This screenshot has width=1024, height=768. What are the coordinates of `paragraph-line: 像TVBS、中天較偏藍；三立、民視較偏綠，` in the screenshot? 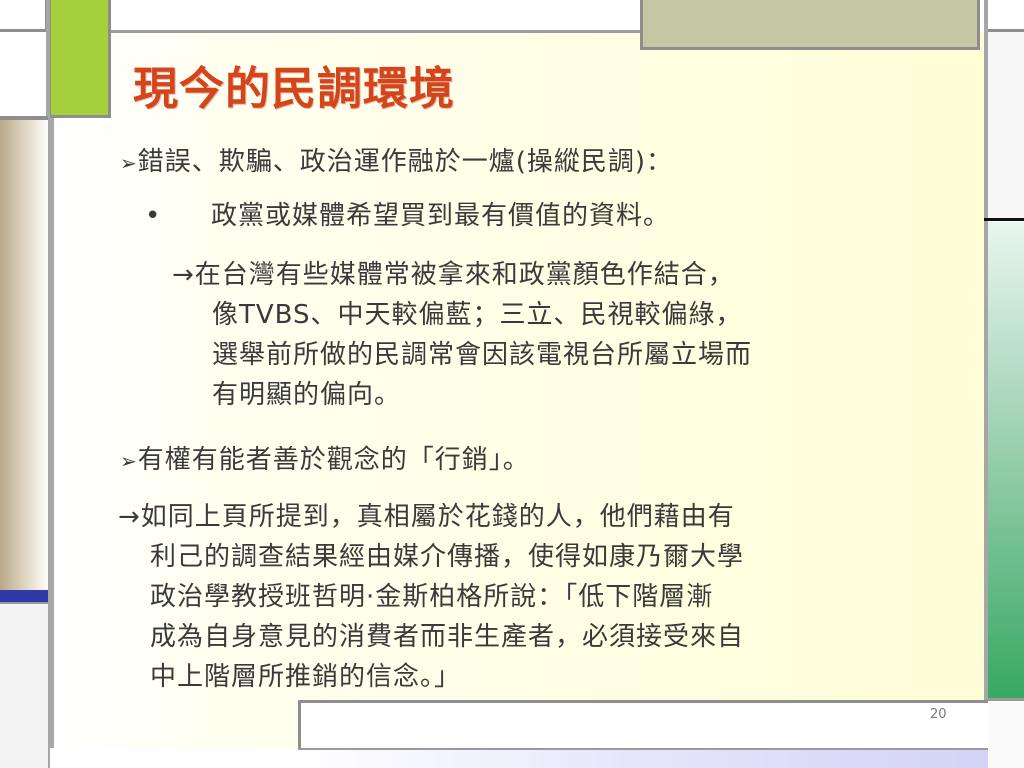 It's located at (477, 315).